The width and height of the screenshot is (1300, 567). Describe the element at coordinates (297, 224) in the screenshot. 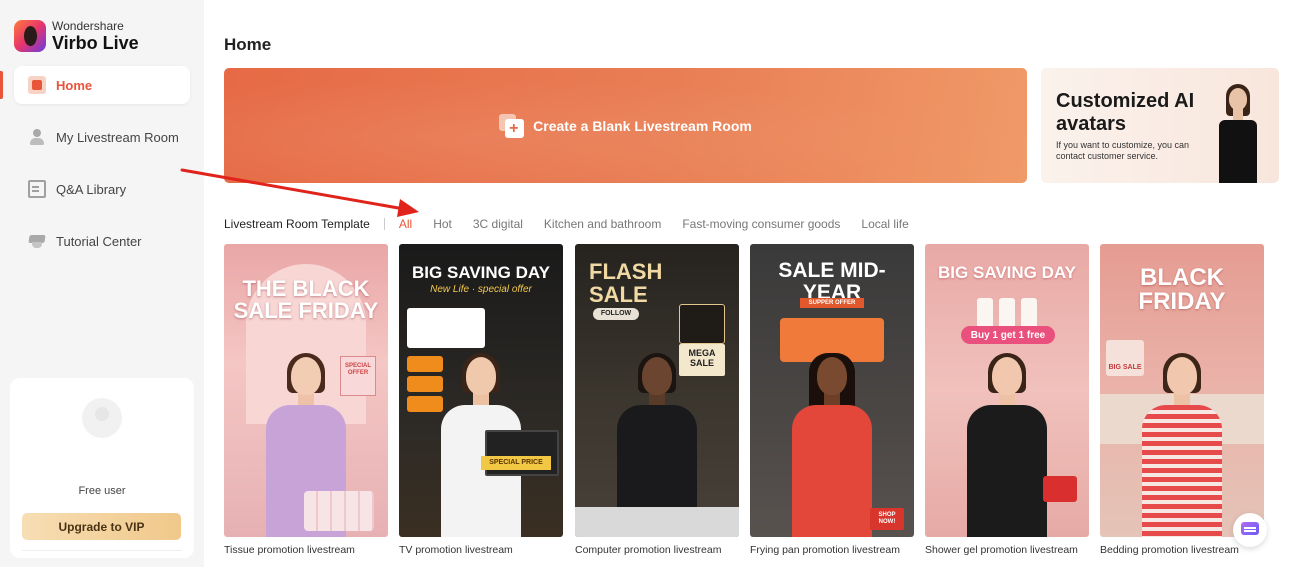

I see `templates-heading: Livestream Room Template` at that location.